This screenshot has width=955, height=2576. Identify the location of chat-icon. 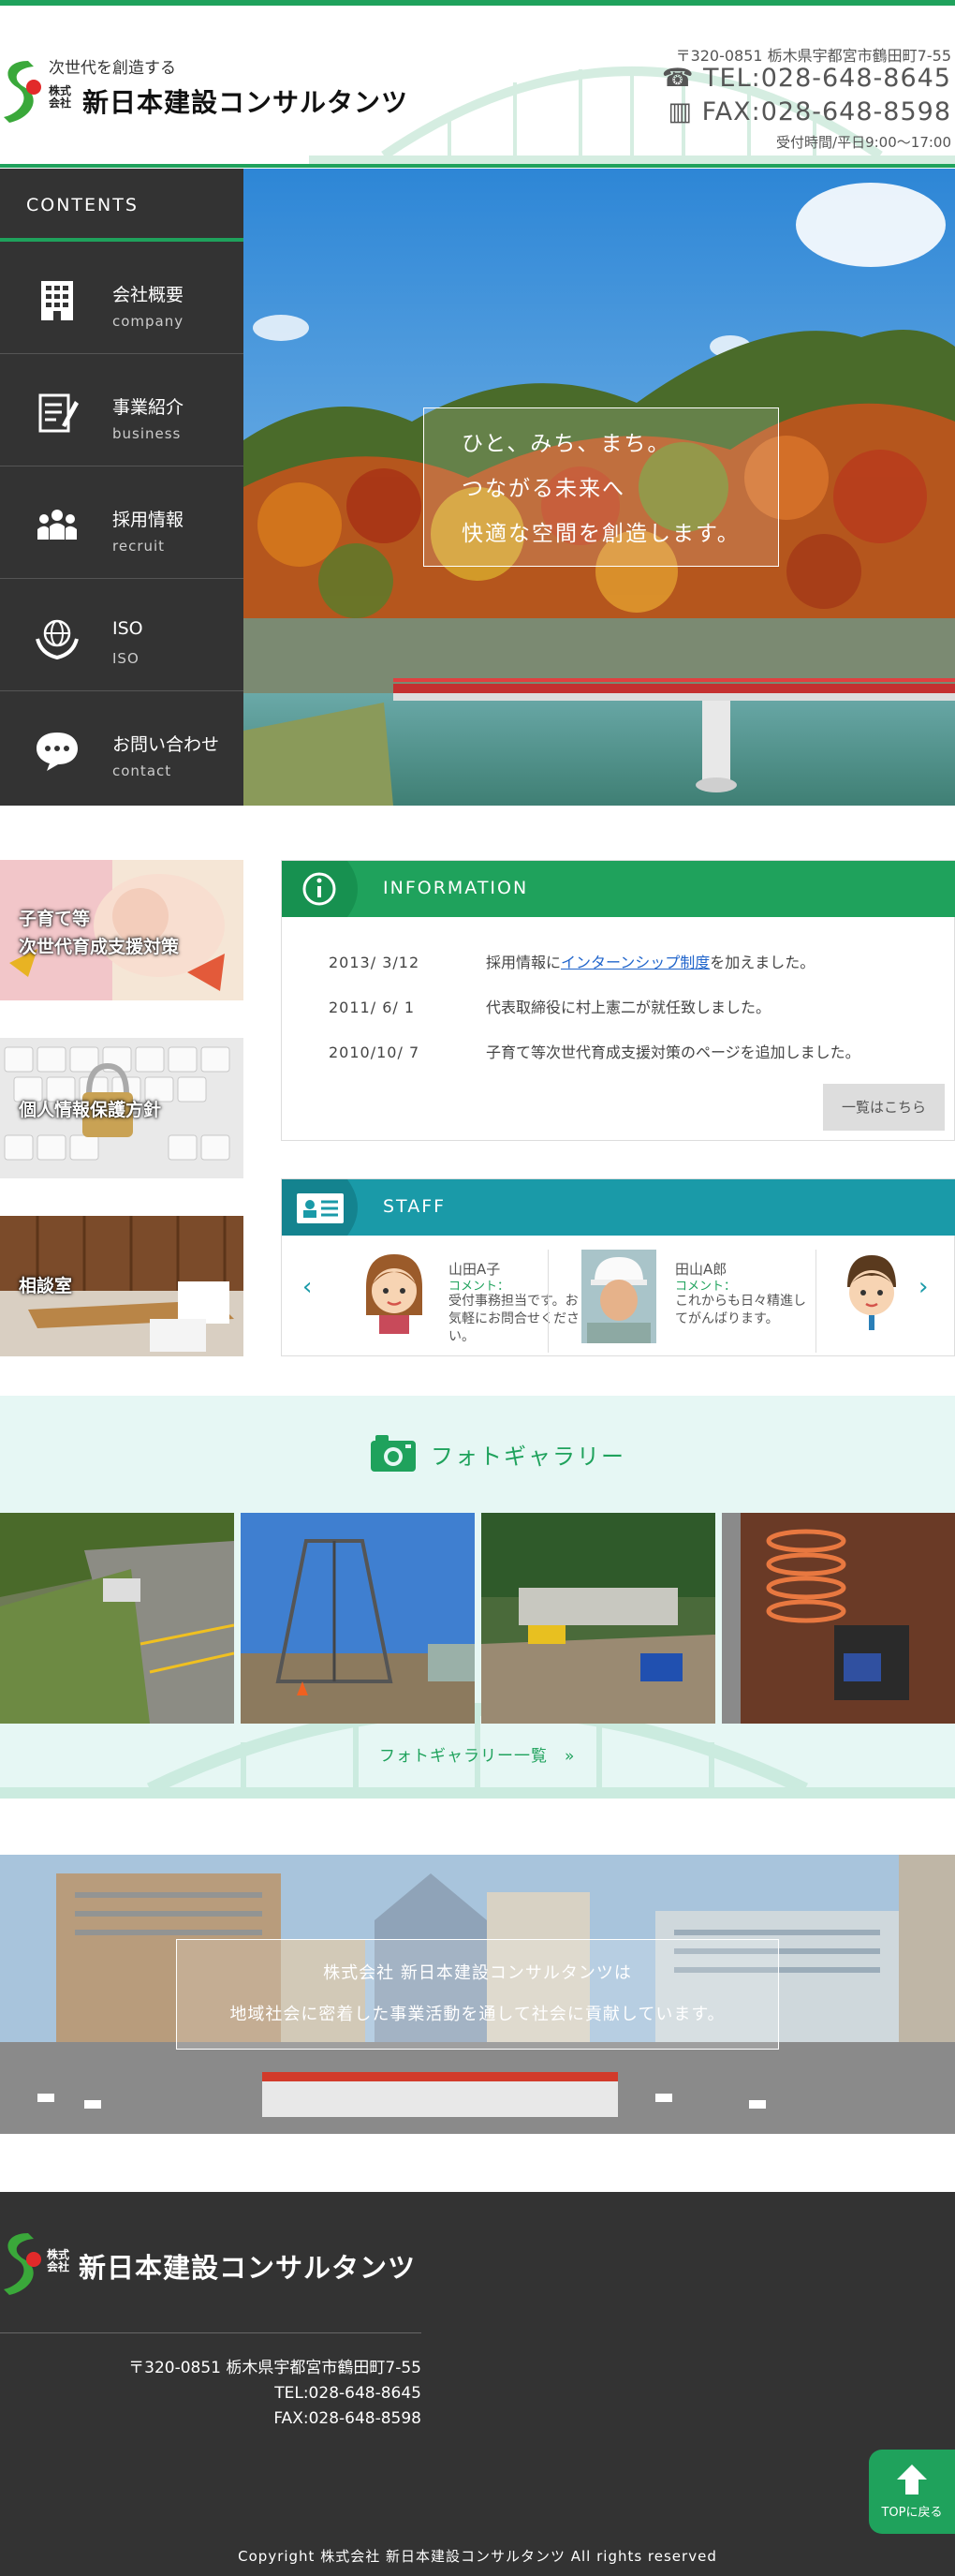
(57, 752).